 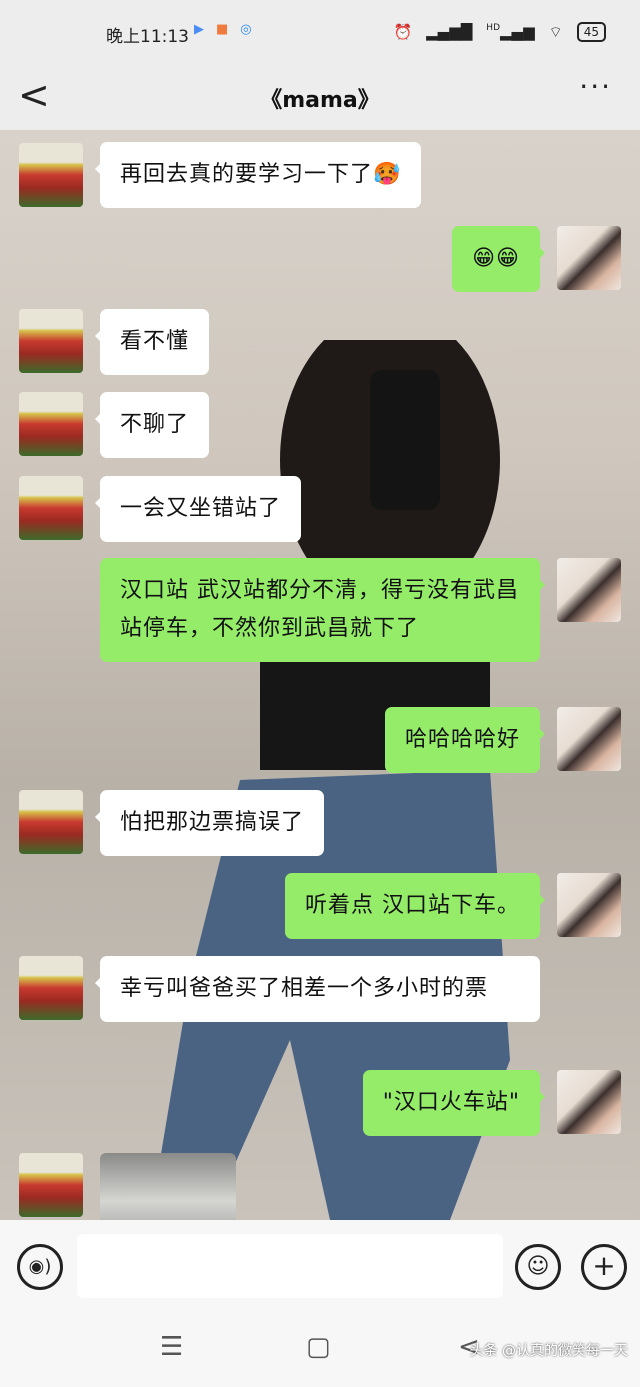 I want to click on watermark: 头条 @认真的微笑每一天, so click(x=548, y=1351).